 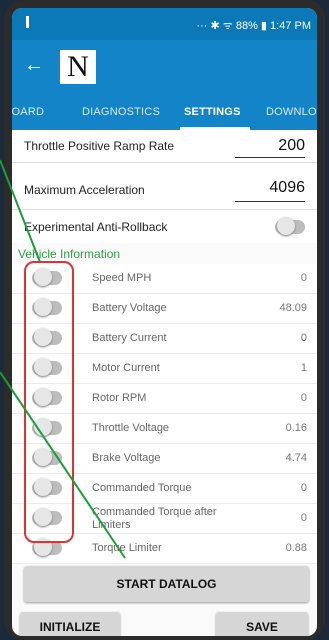 What do you see at coordinates (20, 211) in the screenshot?
I see `annotation-arrow-upper` at bounding box center [20, 211].